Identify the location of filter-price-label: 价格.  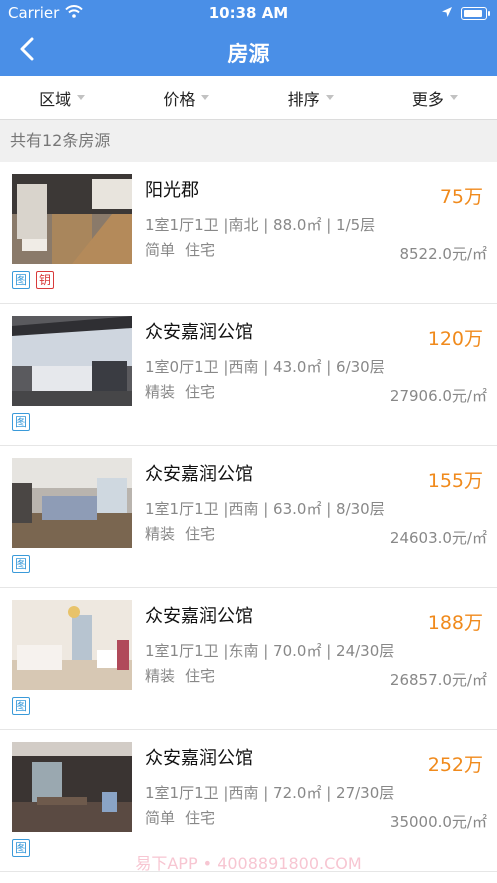
(179, 99).